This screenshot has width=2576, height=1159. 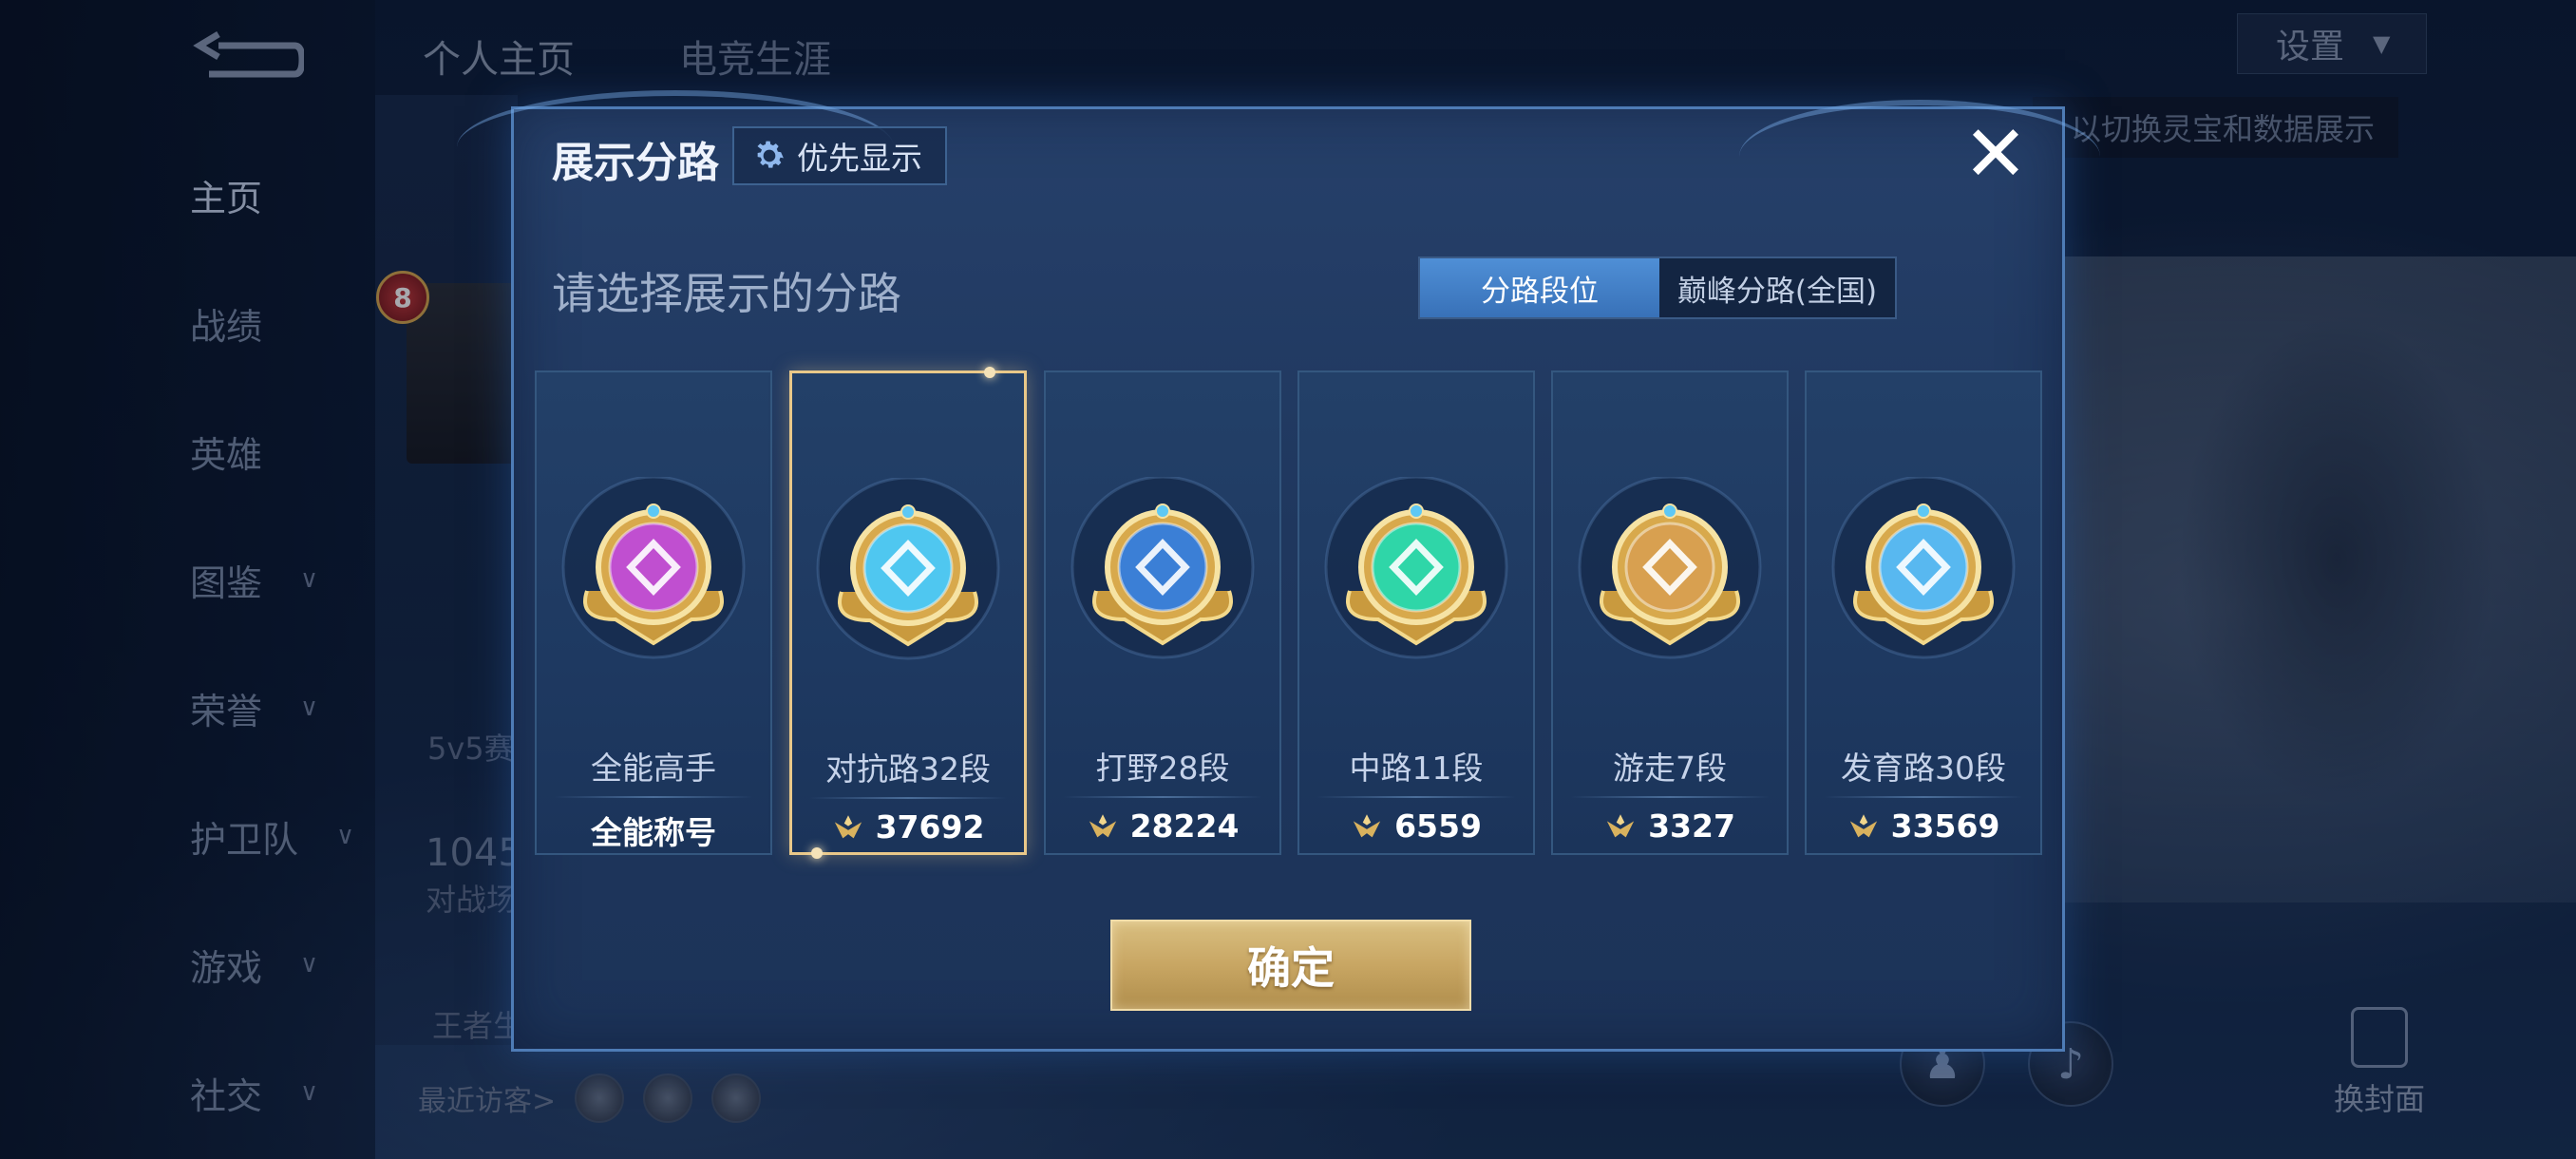 I want to click on lane-card: 中路11段 6559, so click(x=1416, y=612).